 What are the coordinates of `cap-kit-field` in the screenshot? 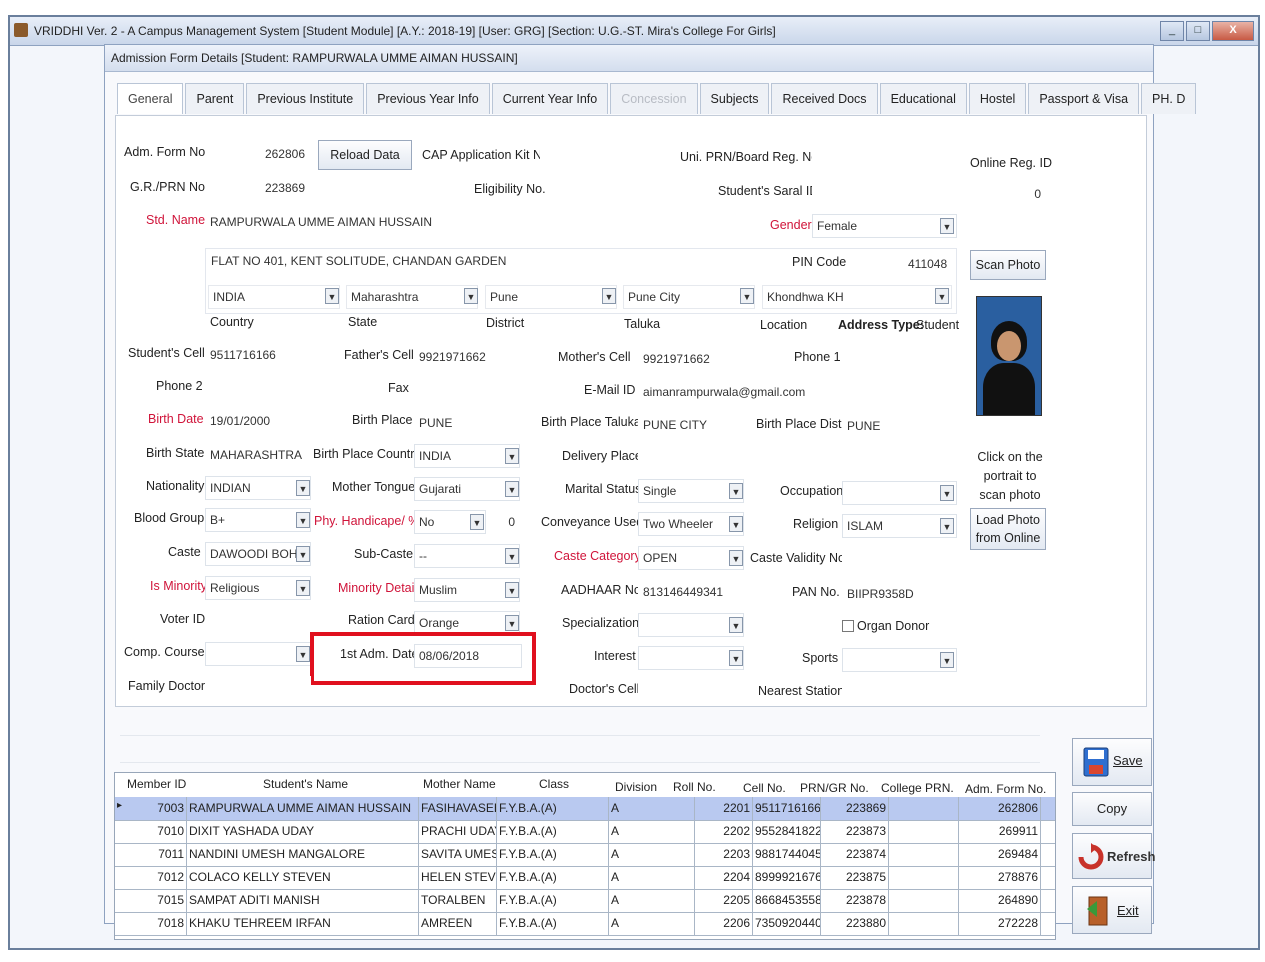 It's located at (605, 155).